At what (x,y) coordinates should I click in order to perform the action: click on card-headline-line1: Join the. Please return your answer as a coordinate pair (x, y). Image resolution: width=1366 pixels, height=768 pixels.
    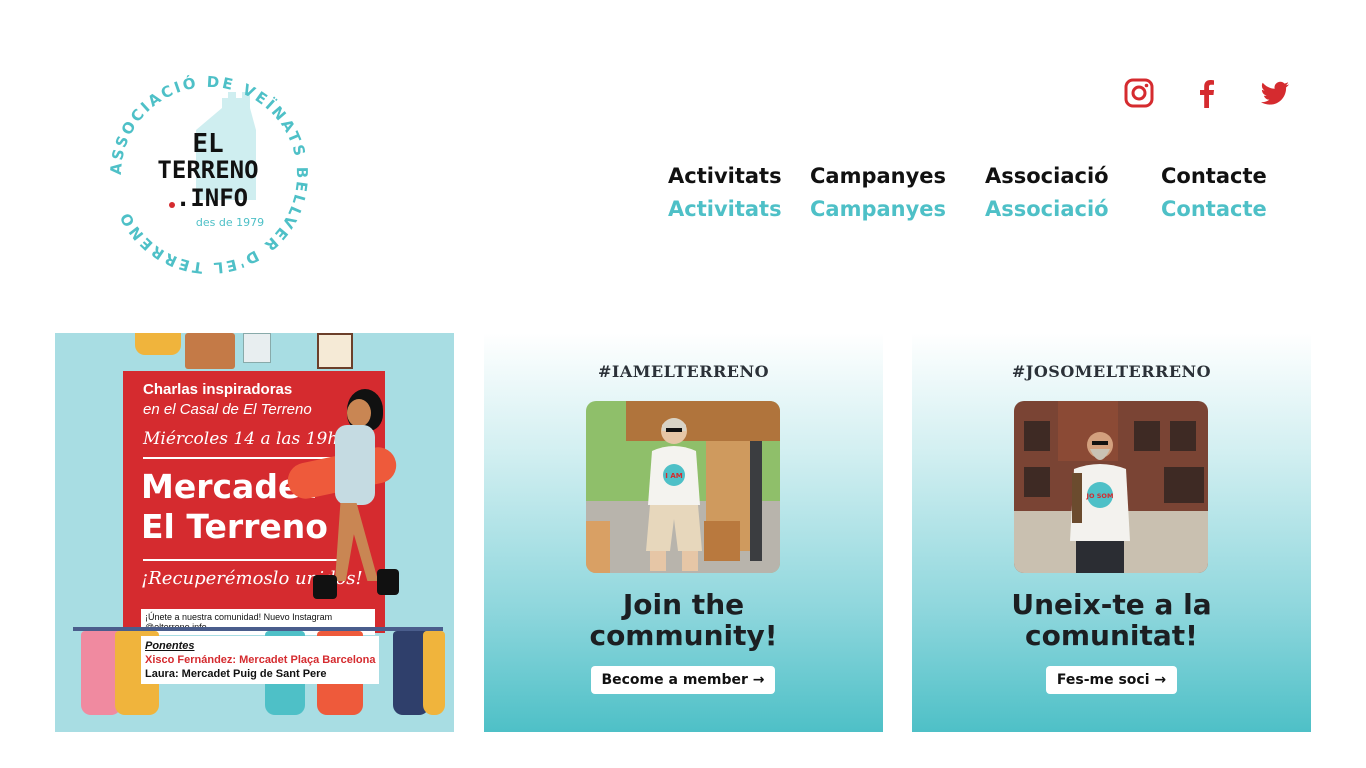
    Looking at the image, I should click on (683, 604).